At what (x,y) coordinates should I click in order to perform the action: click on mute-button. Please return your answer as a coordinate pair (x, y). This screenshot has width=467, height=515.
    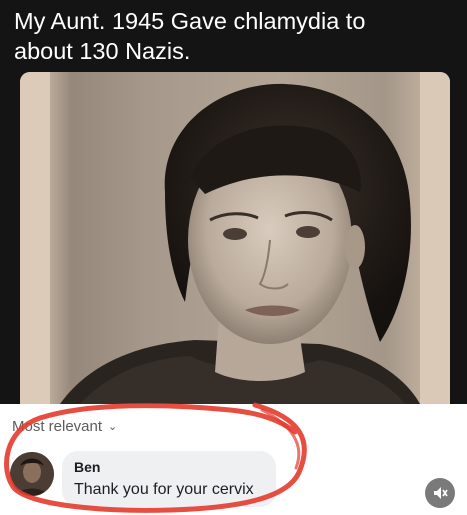
    Looking at the image, I should click on (440, 493).